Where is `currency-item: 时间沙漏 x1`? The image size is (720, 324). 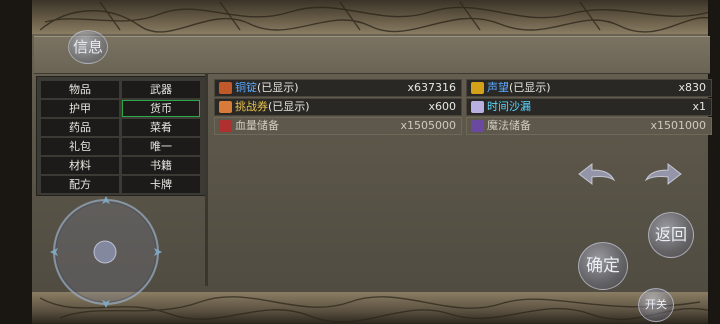
currency-item: 时间沙漏 x1 is located at coordinates (589, 107).